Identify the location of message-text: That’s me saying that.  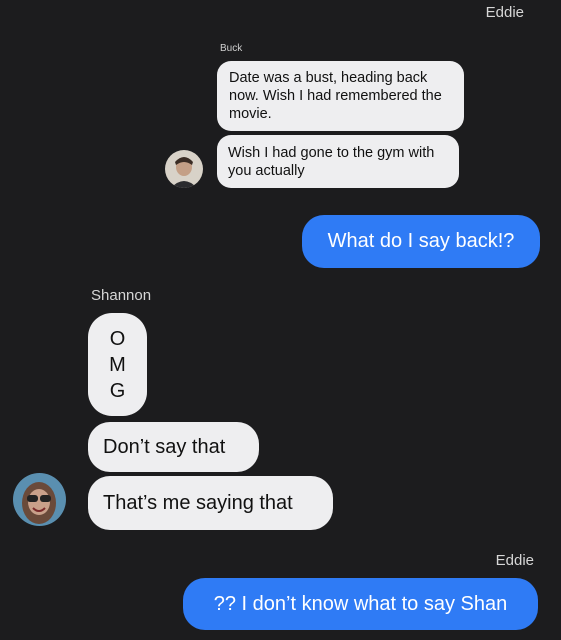
(198, 502).